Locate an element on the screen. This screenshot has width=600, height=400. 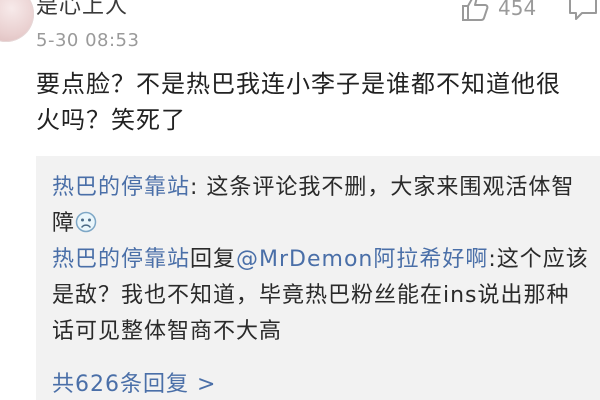
like-button: 454 is located at coordinates (498, 11).